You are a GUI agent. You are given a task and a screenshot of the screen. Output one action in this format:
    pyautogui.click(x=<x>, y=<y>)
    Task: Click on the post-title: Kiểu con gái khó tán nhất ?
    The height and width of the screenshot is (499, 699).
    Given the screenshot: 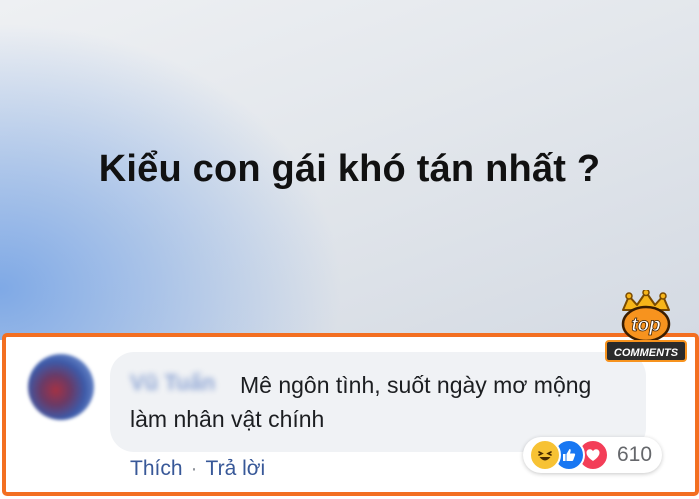 What is the action you would take?
    pyautogui.click(x=349, y=169)
    